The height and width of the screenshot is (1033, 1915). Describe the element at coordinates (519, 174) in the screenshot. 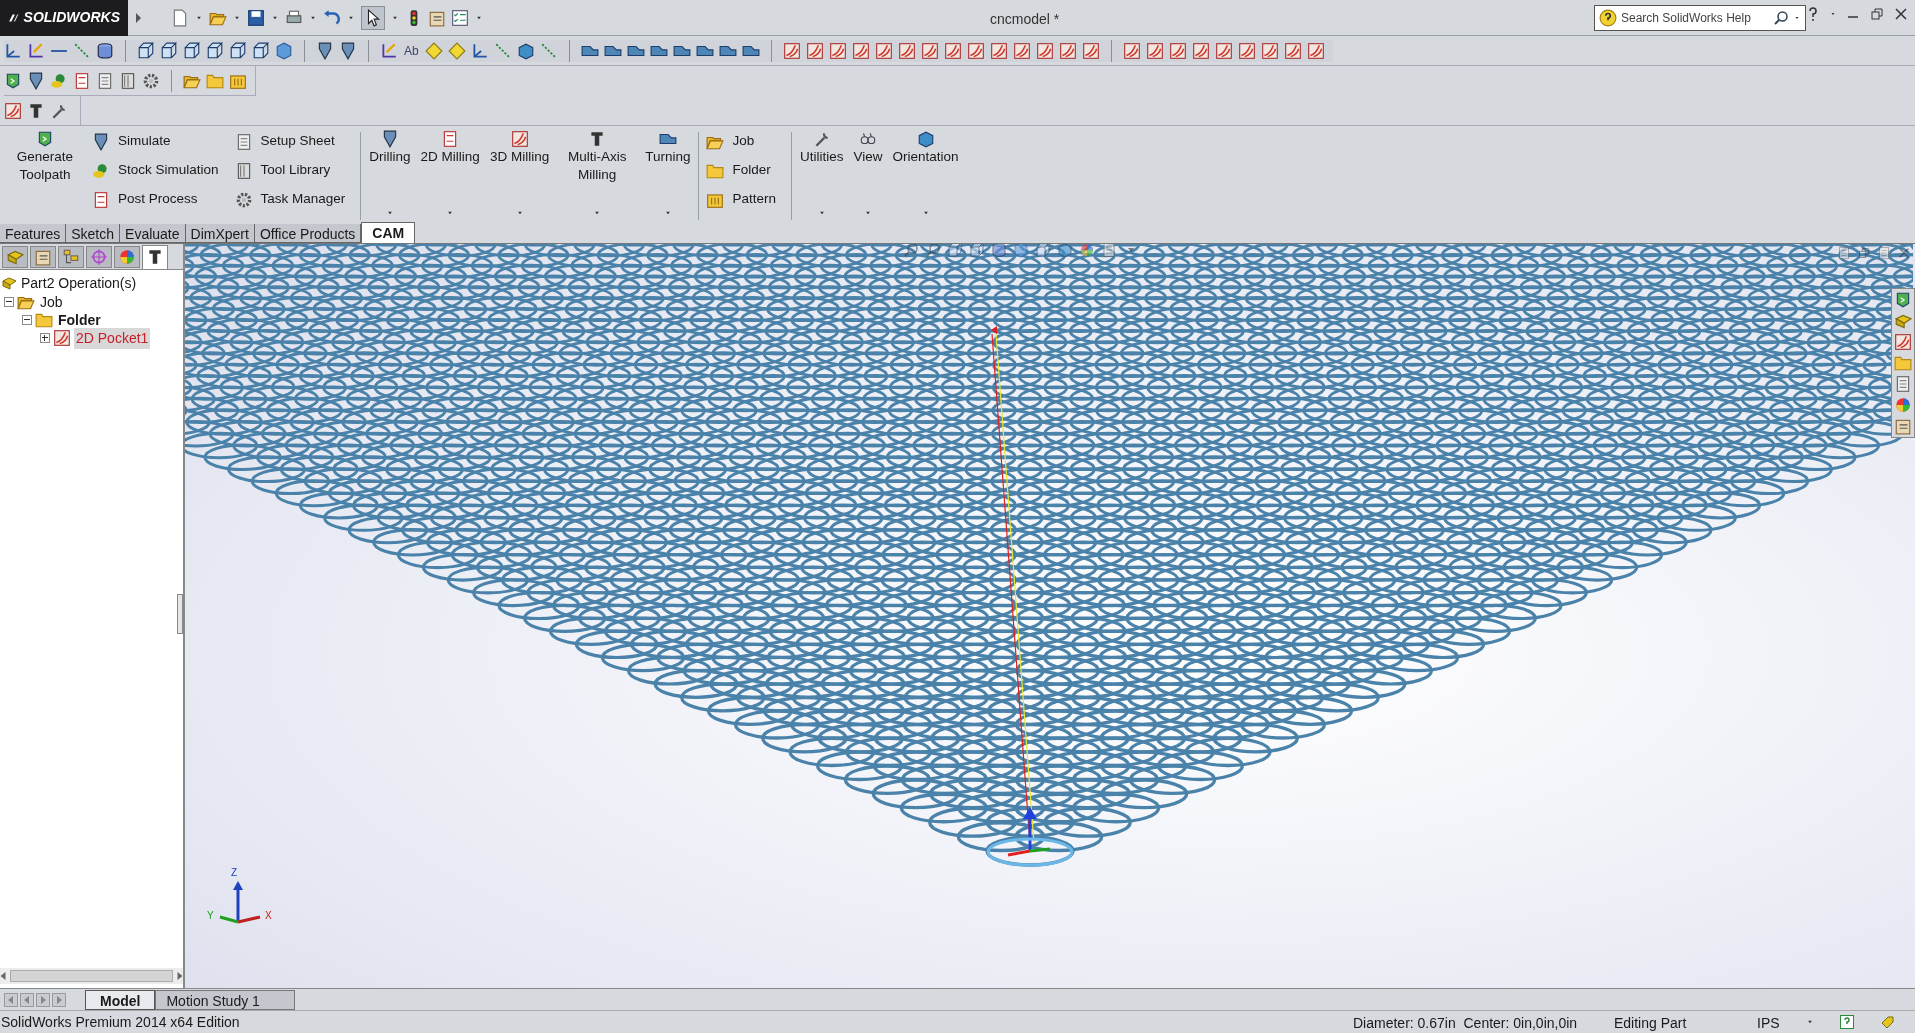

I see `ribbon-button: 3D Milling` at that location.